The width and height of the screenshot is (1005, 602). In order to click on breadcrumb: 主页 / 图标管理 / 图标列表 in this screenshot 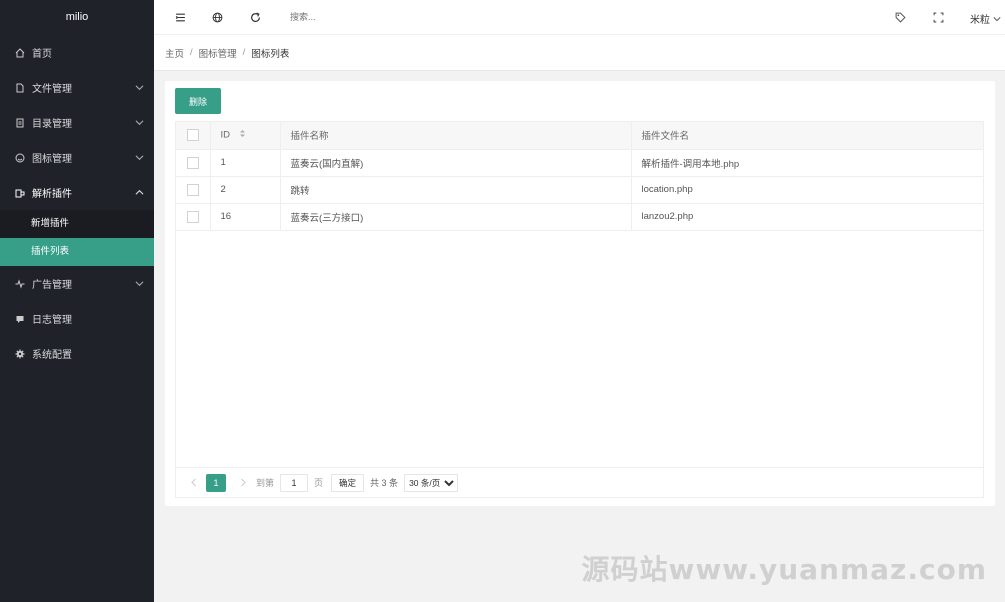, I will do `click(579, 53)`.